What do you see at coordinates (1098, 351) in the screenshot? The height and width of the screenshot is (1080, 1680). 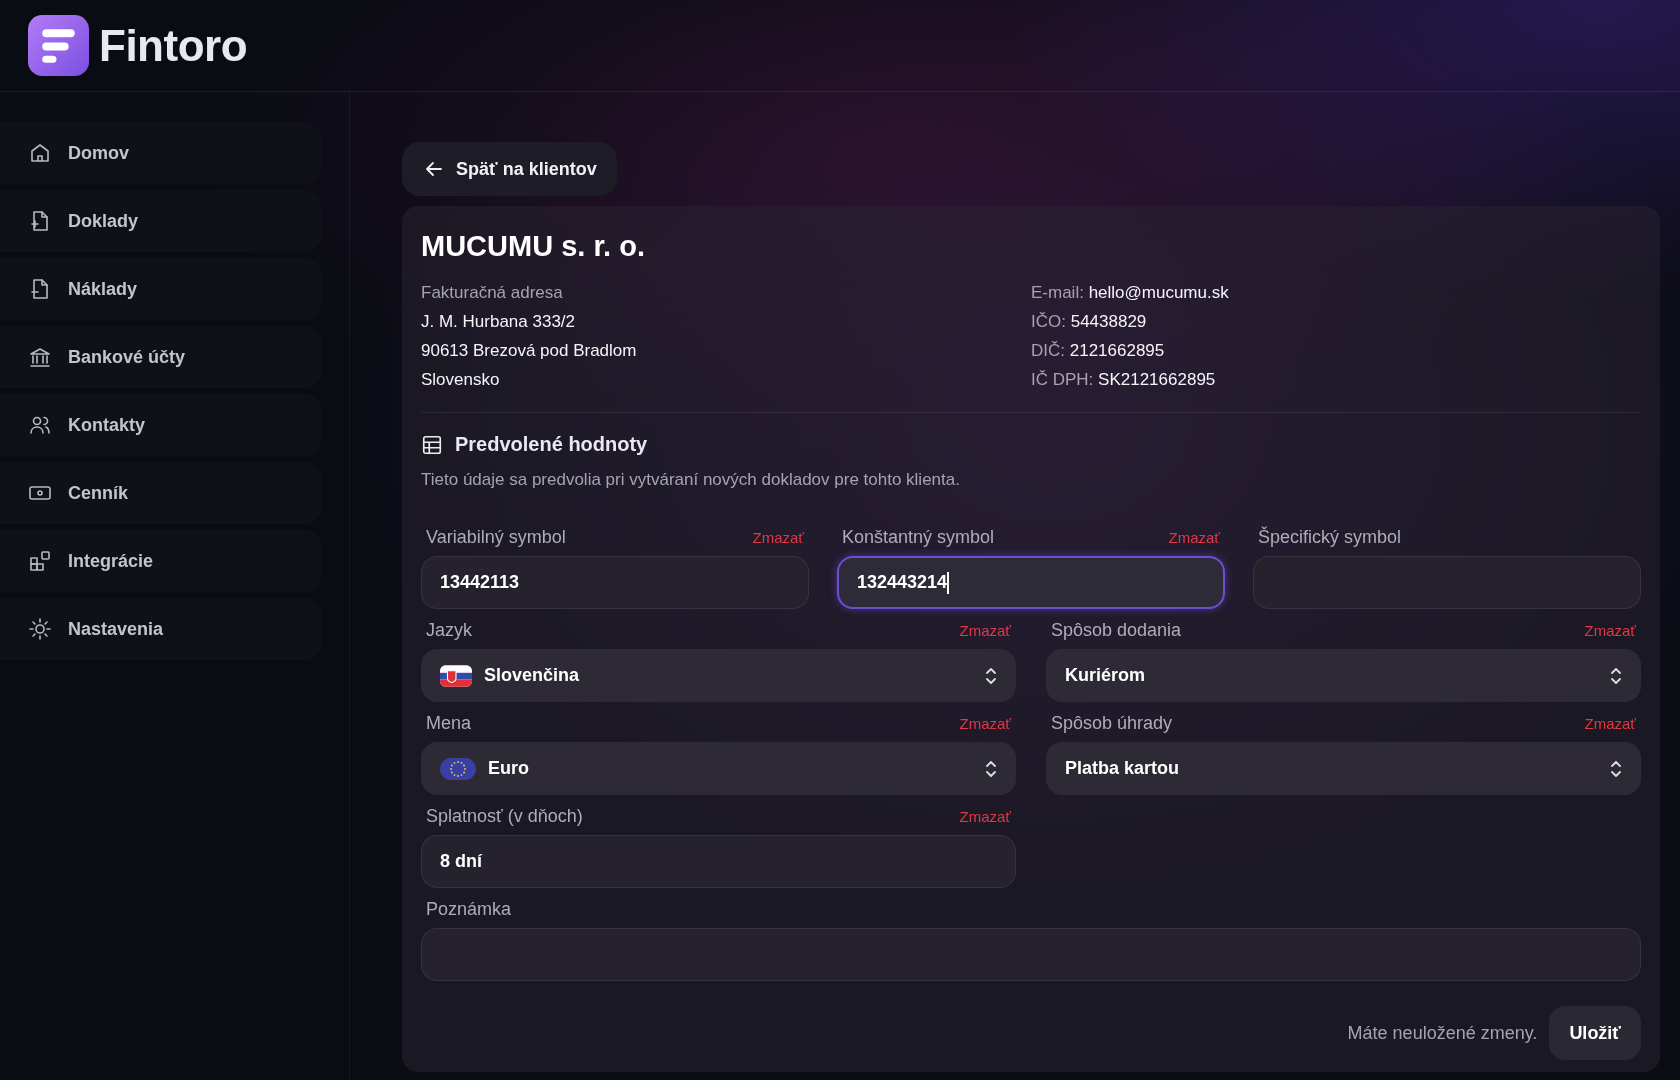 I see `detail-line: DIČ: 2121662895` at bounding box center [1098, 351].